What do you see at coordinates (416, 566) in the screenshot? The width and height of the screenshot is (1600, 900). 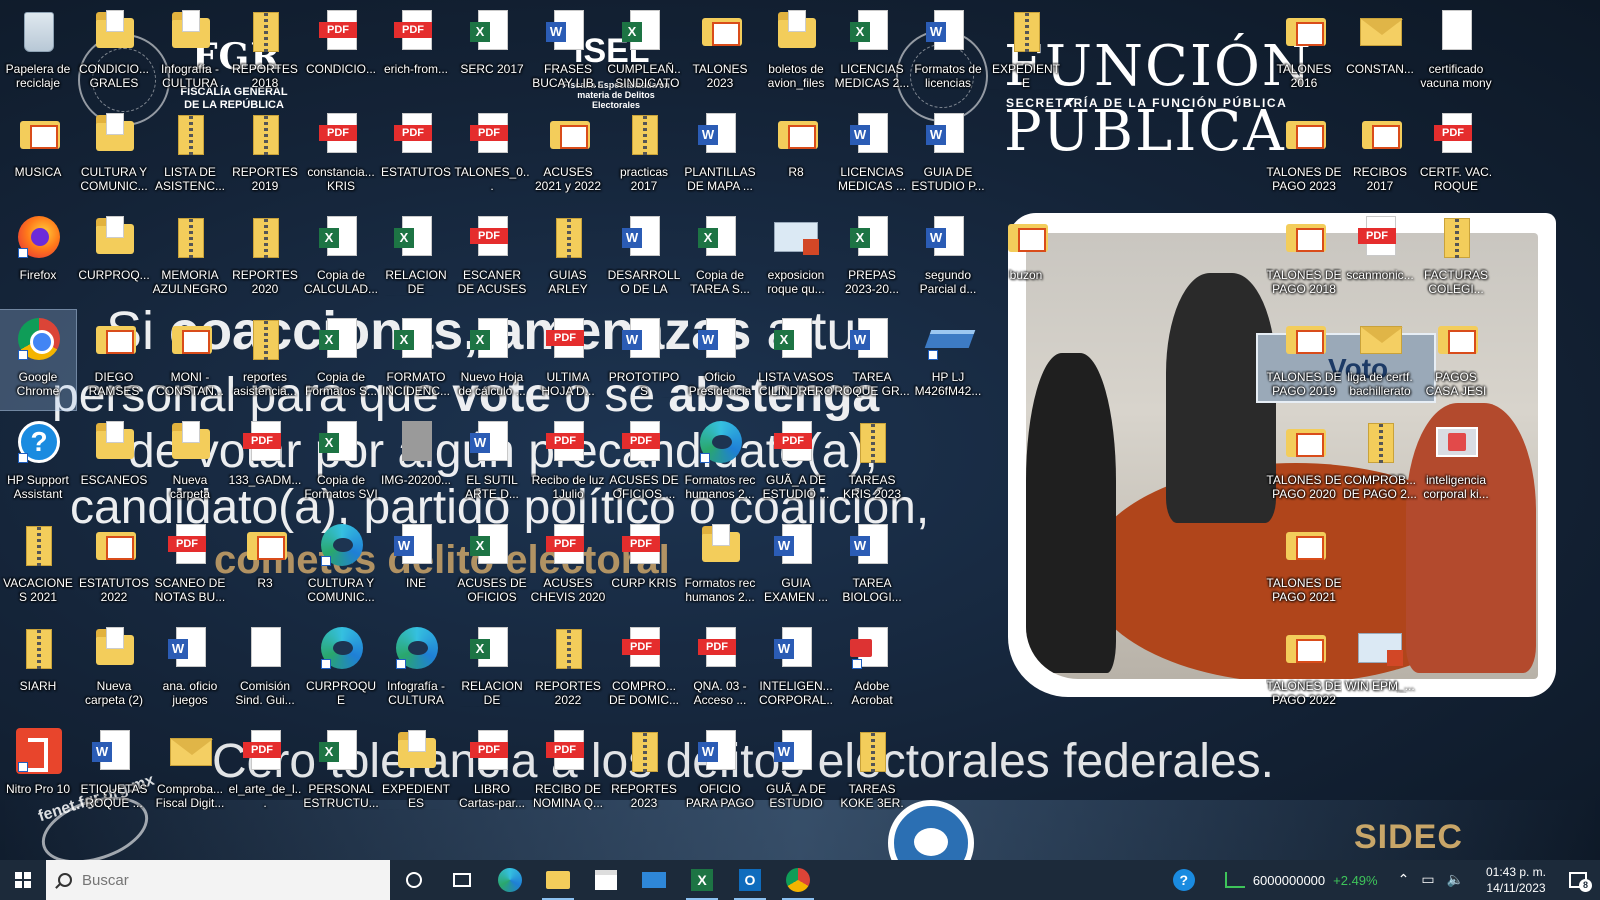 I see `desktop-icon: W INE` at bounding box center [416, 566].